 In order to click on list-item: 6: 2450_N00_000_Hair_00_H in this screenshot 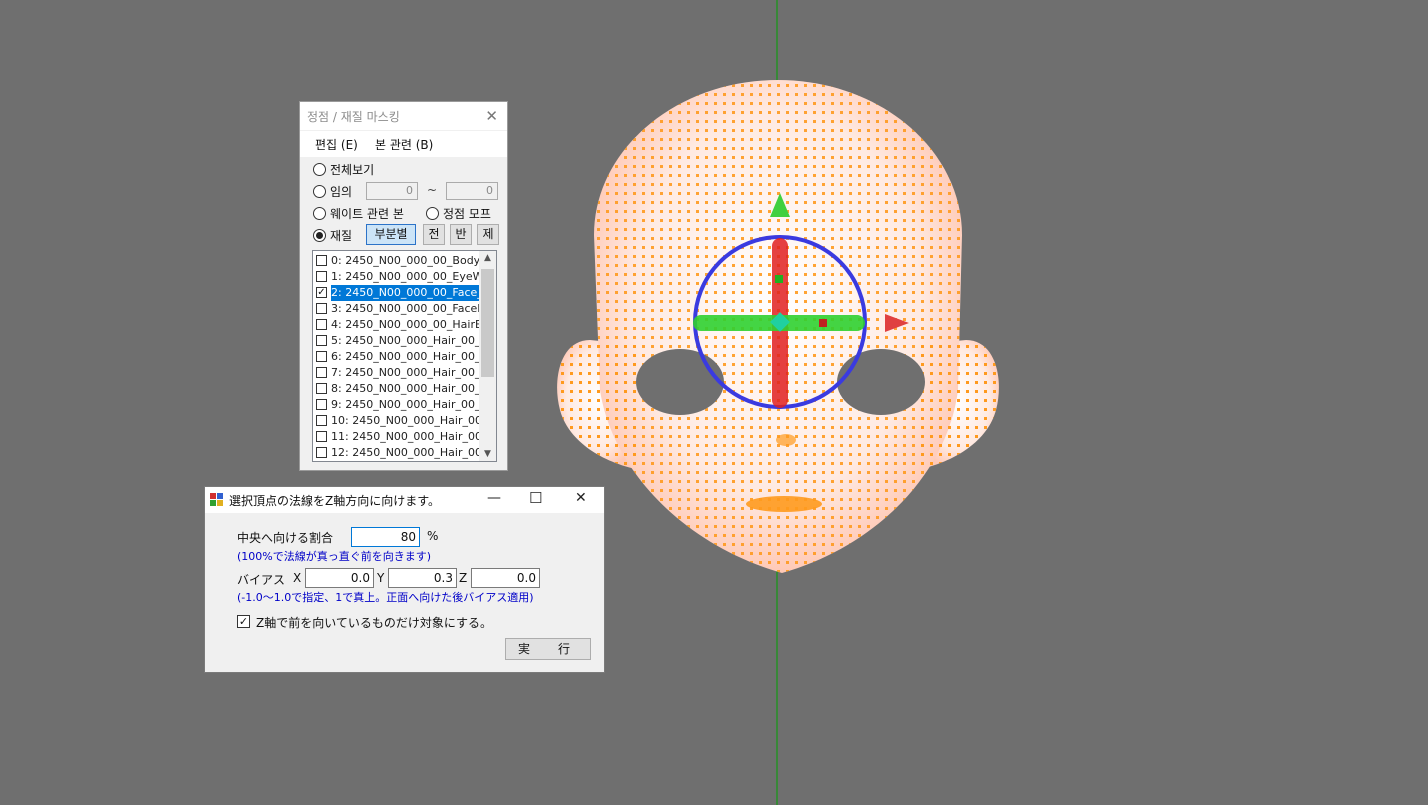, I will do `click(396, 357)`.